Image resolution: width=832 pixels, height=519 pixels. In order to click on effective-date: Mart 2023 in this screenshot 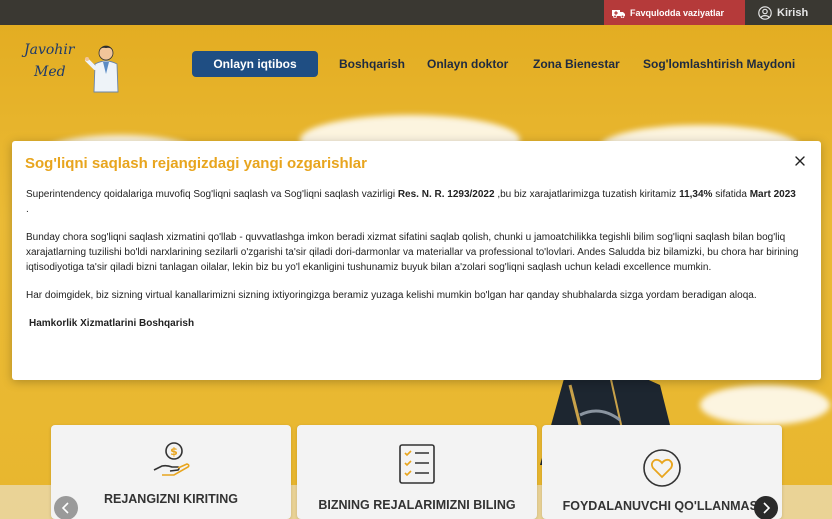, I will do `click(772, 194)`.